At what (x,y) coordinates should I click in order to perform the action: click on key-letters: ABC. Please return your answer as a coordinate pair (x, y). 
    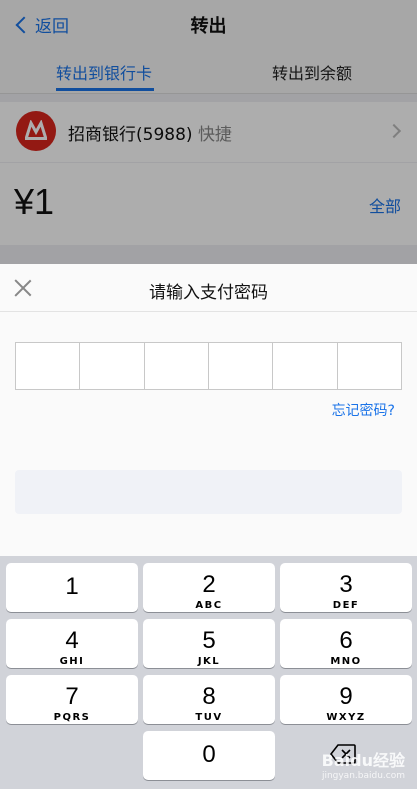
    Looking at the image, I should click on (209, 605).